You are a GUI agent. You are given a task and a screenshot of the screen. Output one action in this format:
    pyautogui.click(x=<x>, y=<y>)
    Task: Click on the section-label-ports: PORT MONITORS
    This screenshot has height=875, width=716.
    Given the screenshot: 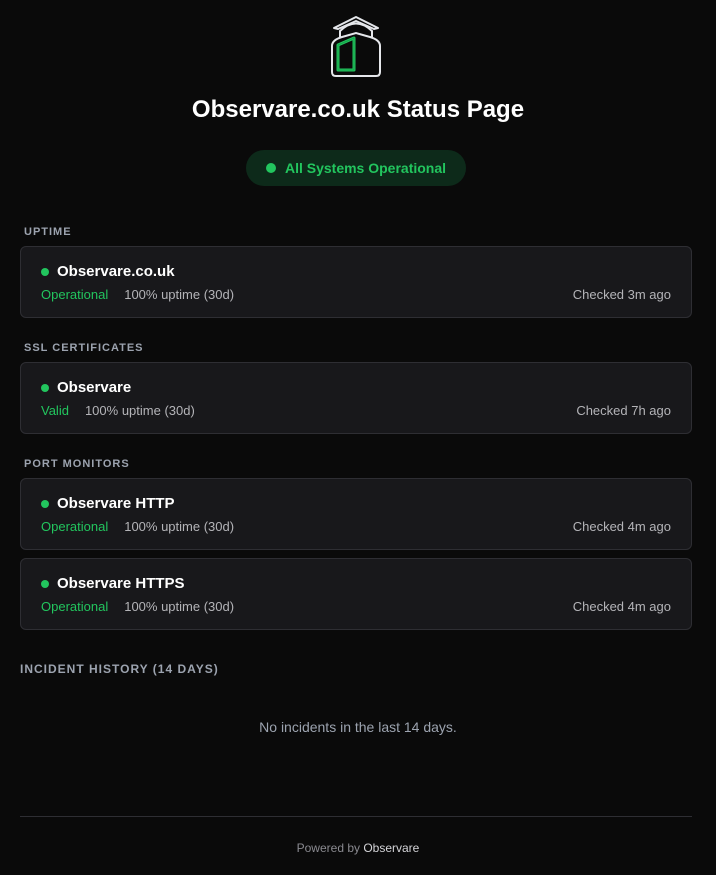 What is the action you would take?
    pyautogui.click(x=77, y=464)
    